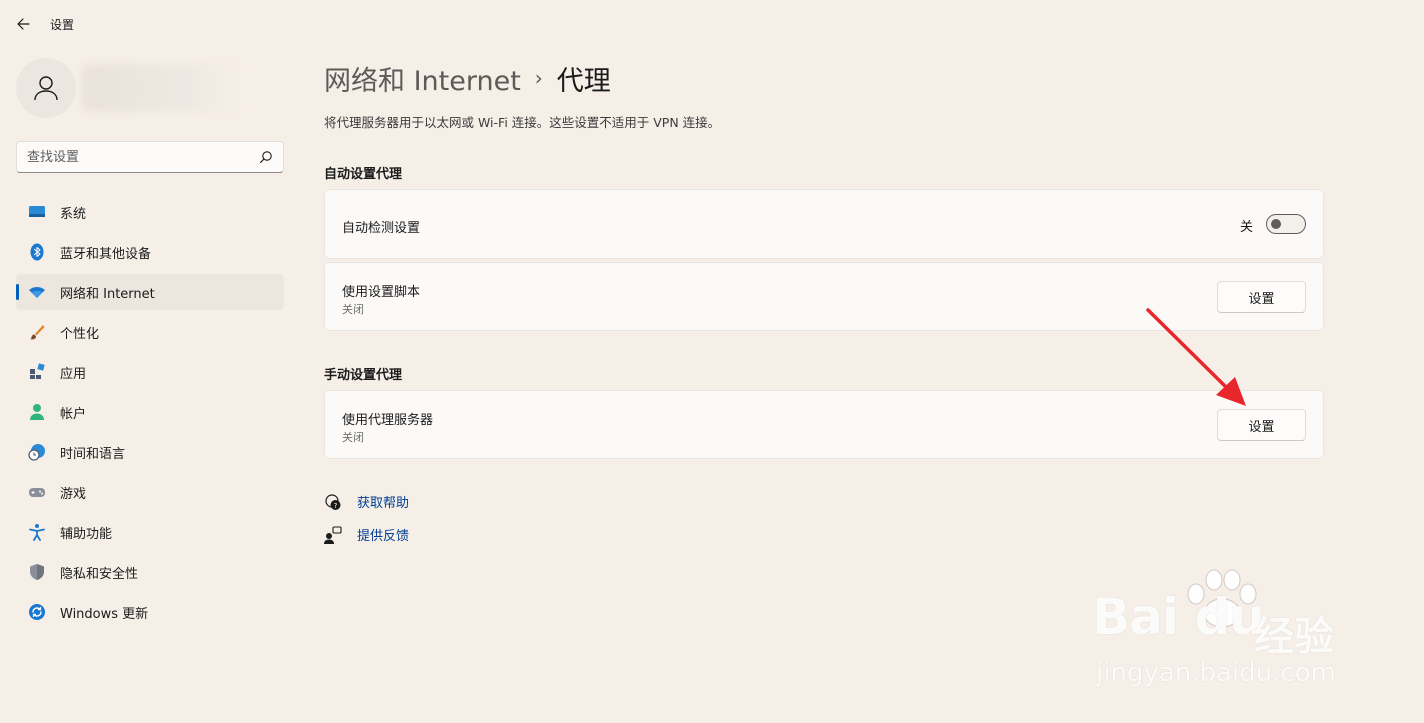 The height and width of the screenshot is (723, 1424). Describe the element at coordinates (1246, 227) in the screenshot. I see `toggle-state-label: 关` at that location.